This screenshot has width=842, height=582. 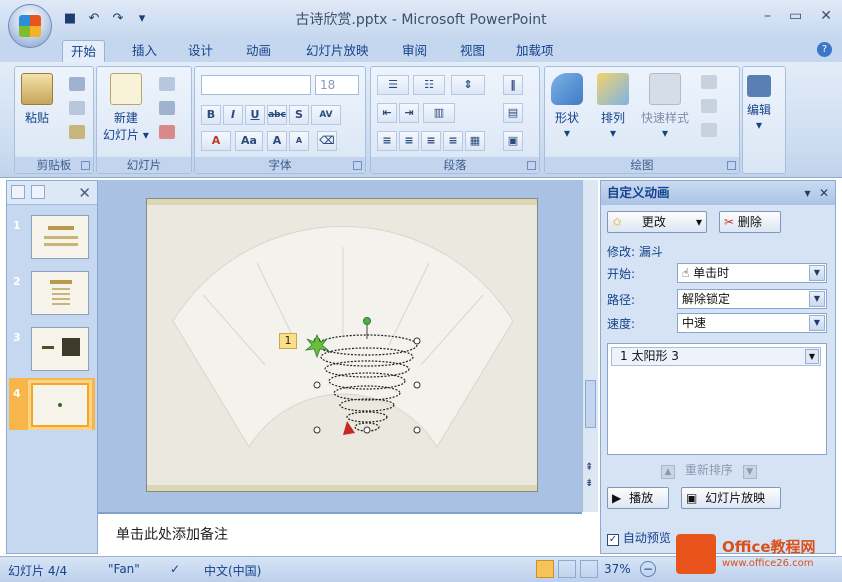 I want to click on line-spacing-icon: ⇕, so click(x=468, y=85).